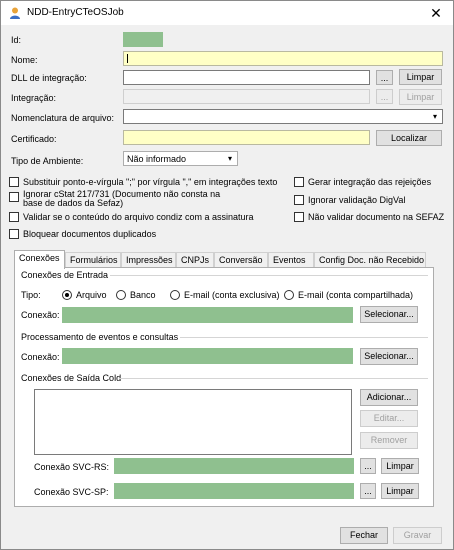  What do you see at coordinates (273, 378) in the screenshot?
I see `saida-cold-divider` at bounding box center [273, 378].